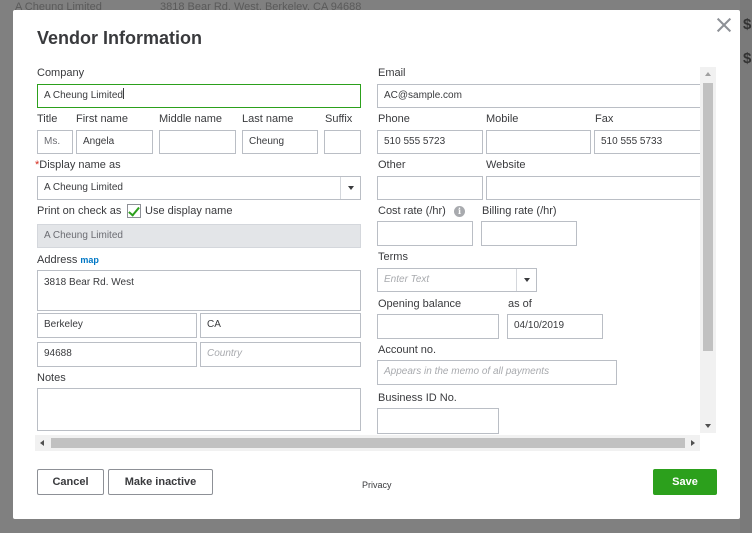 The width and height of the screenshot is (752, 533). I want to click on account-no-label: Account no., so click(407, 350).